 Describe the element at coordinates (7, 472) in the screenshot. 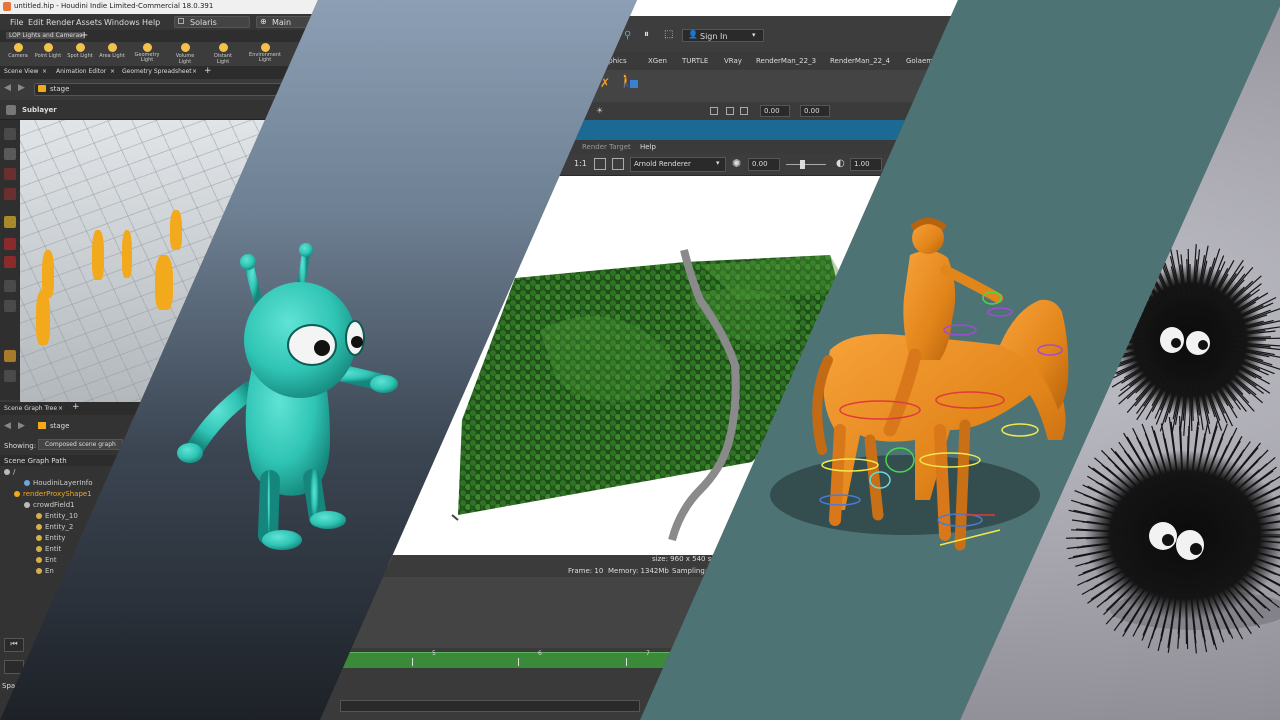

I see `prim-icon` at that location.